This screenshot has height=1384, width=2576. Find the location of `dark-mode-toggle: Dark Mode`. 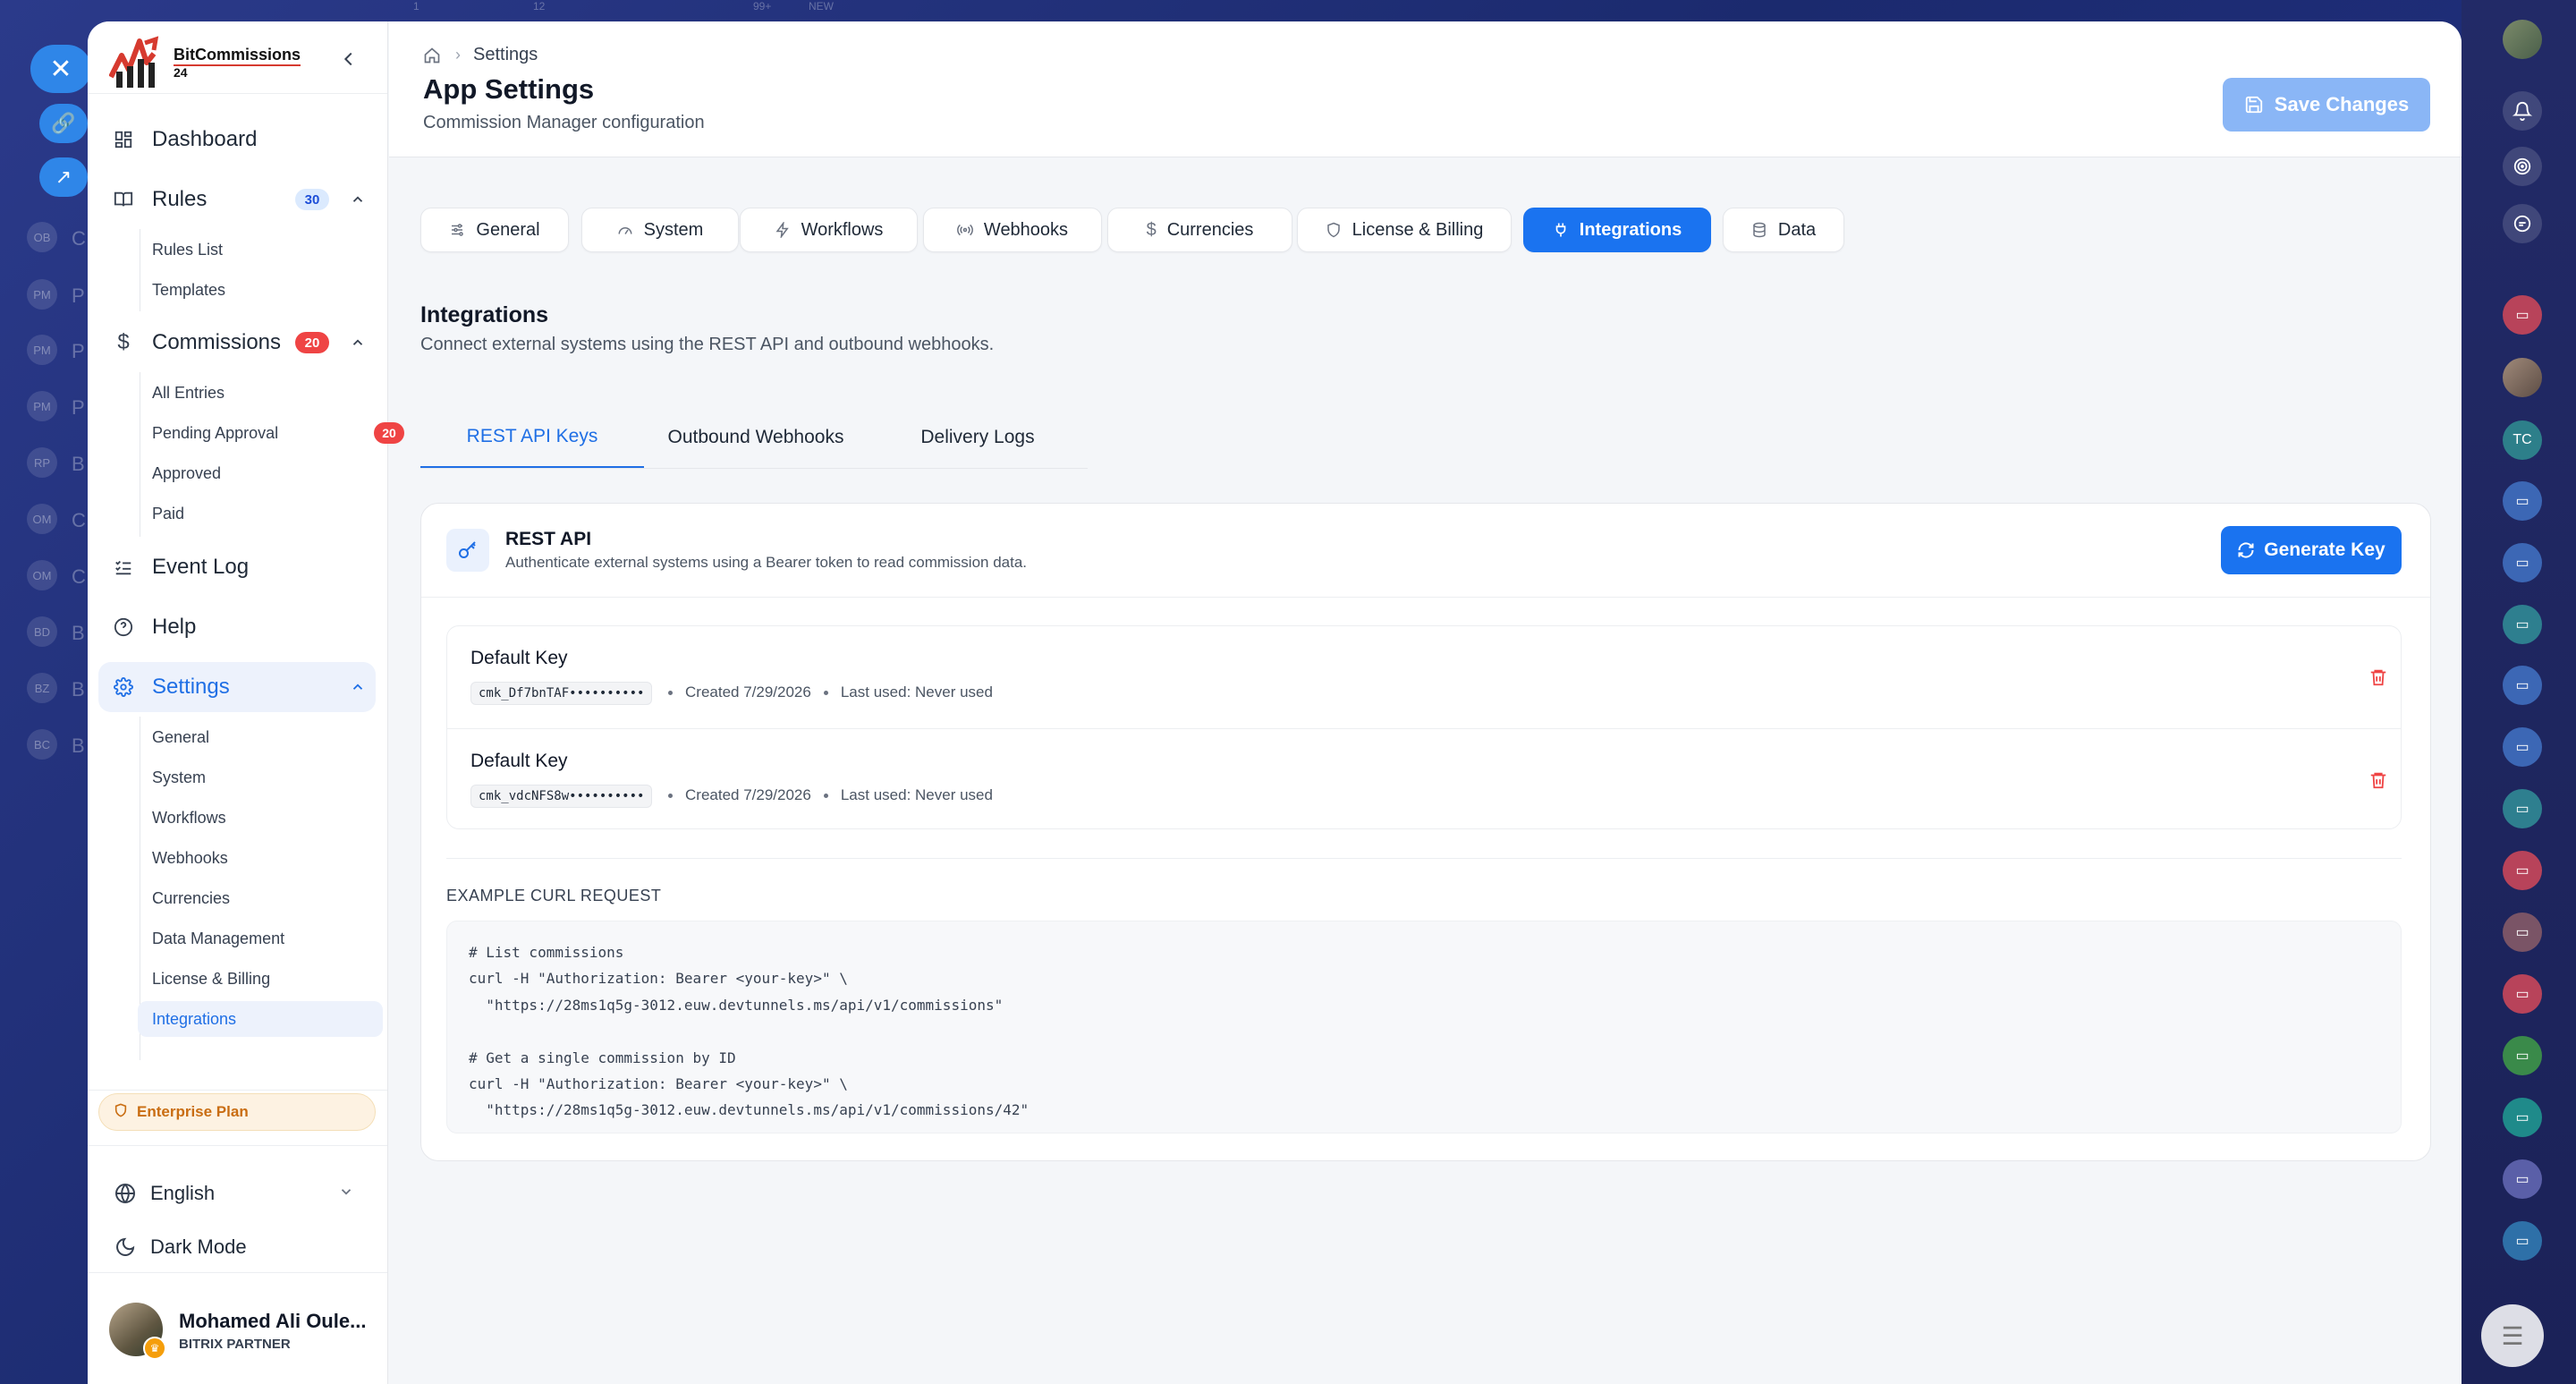

dark-mode-toggle: Dark Mode is located at coordinates (242, 1247).